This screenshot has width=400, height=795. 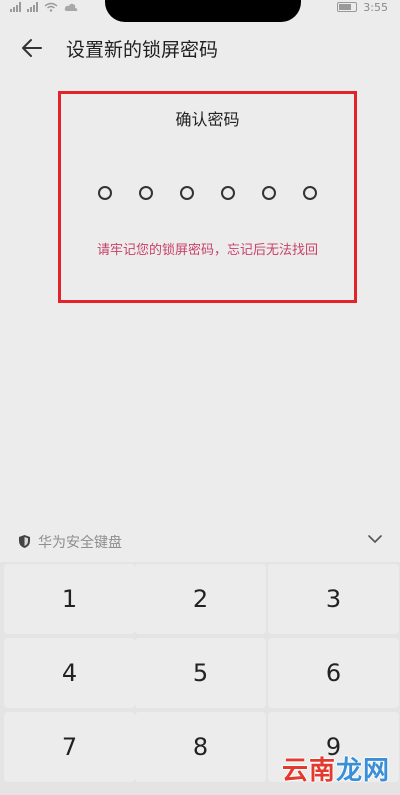 What do you see at coordinates (203, 11) in the screenshot?
I see `camera-notch` at bounding box center [203, 11].